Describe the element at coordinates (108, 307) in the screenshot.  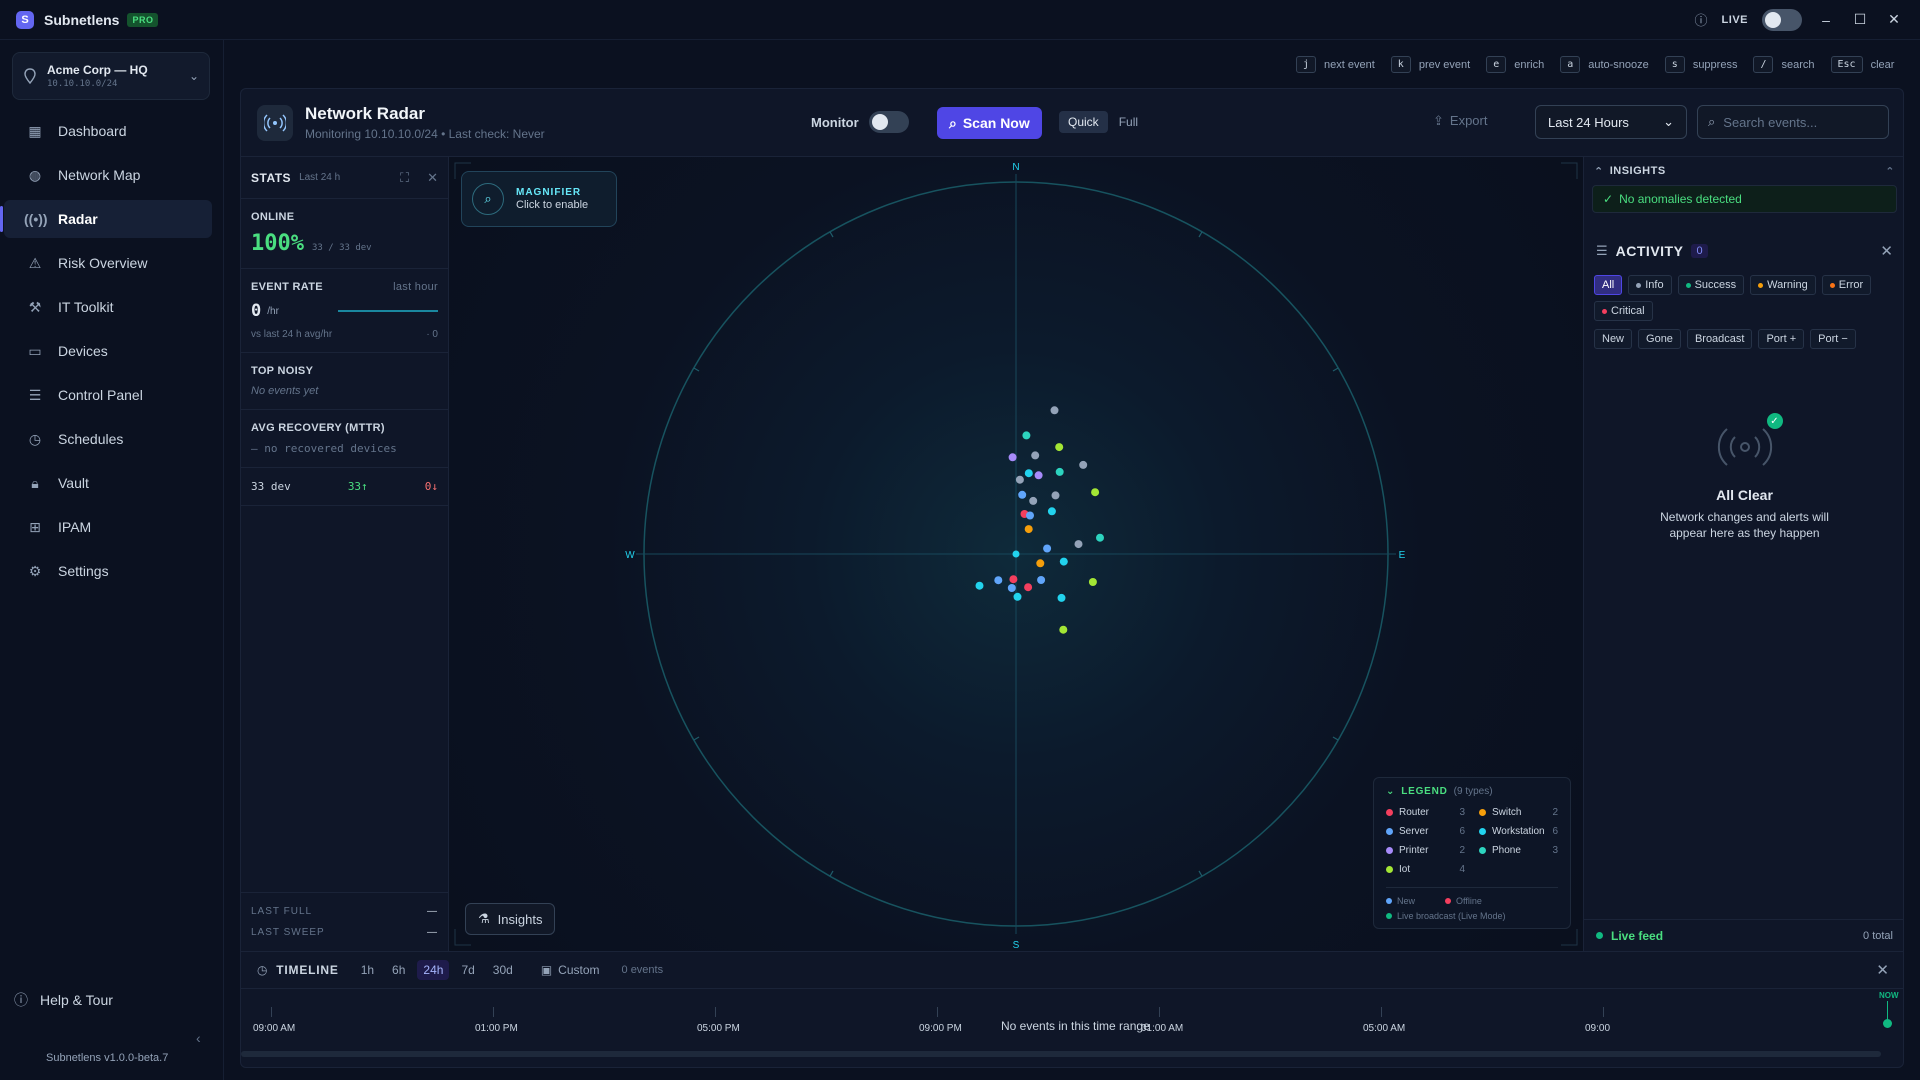
I see `sidebar-item-it-toolkit: ⚒ IT Toolkit` at that location.